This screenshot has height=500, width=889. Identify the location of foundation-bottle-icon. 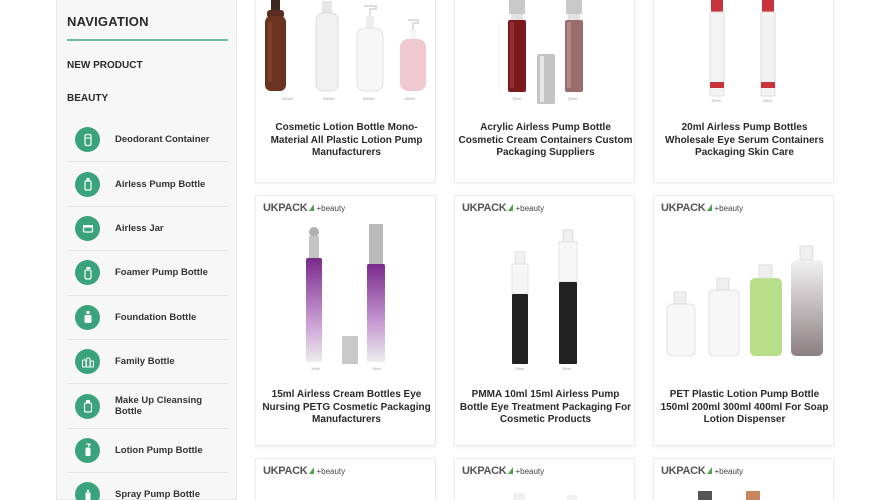
(87, 317).